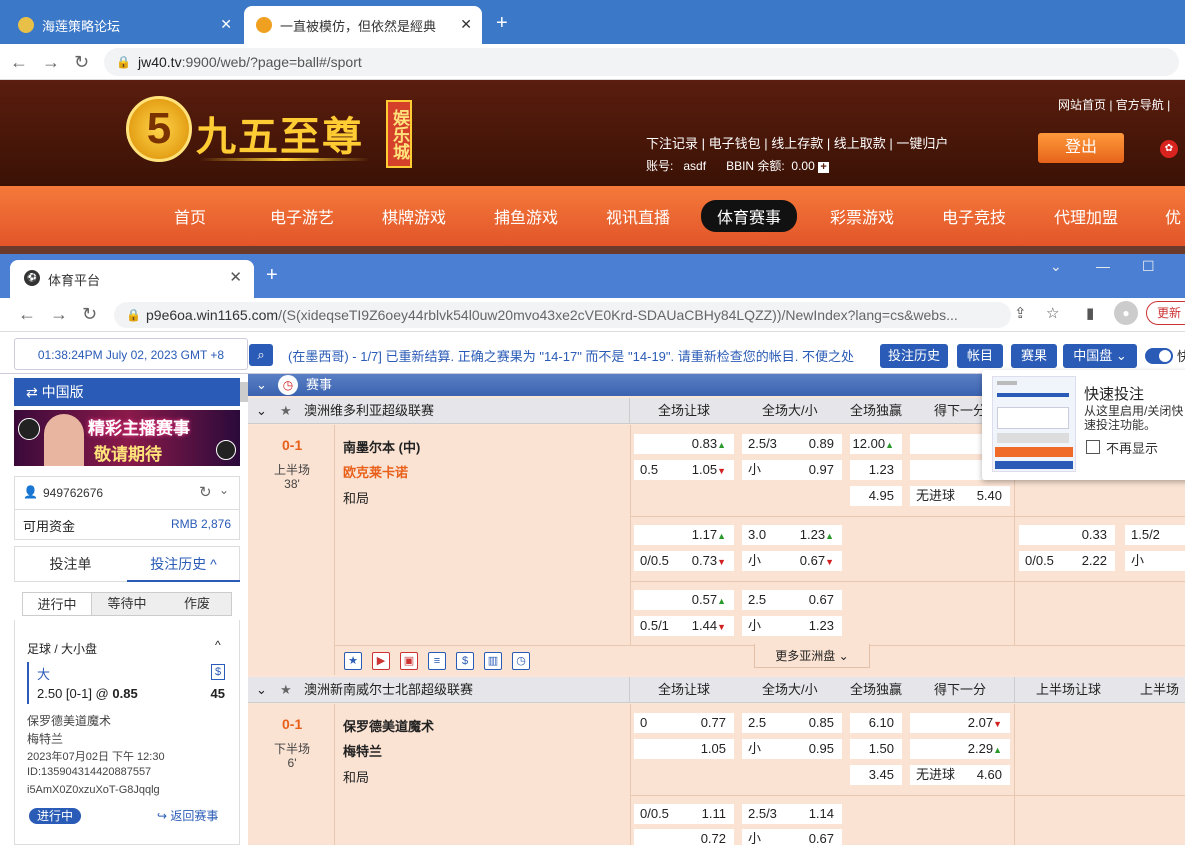  I want to click on nav-sports: 体育赛事, so click(749, 216).